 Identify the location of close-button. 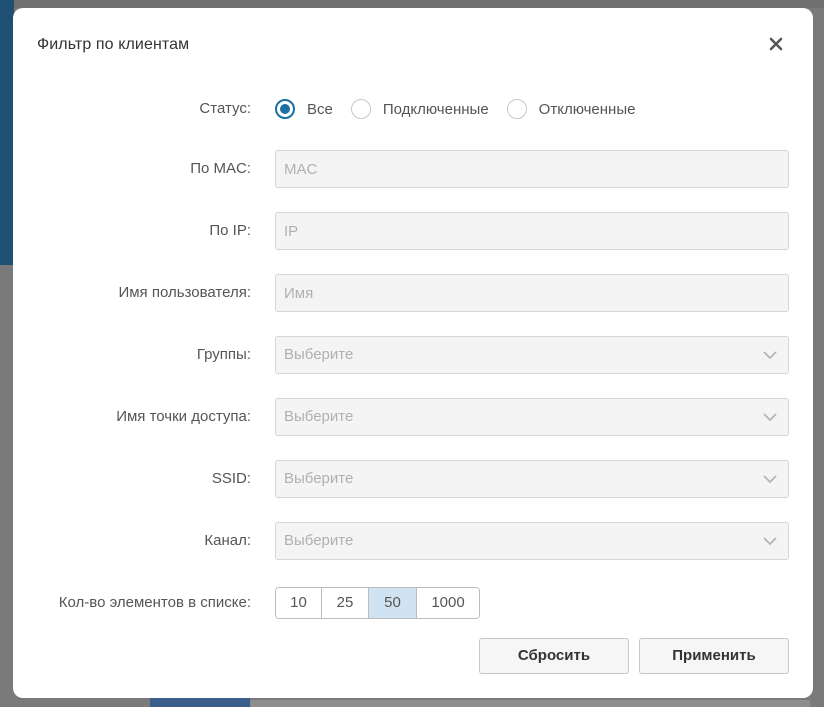
(776, 44).